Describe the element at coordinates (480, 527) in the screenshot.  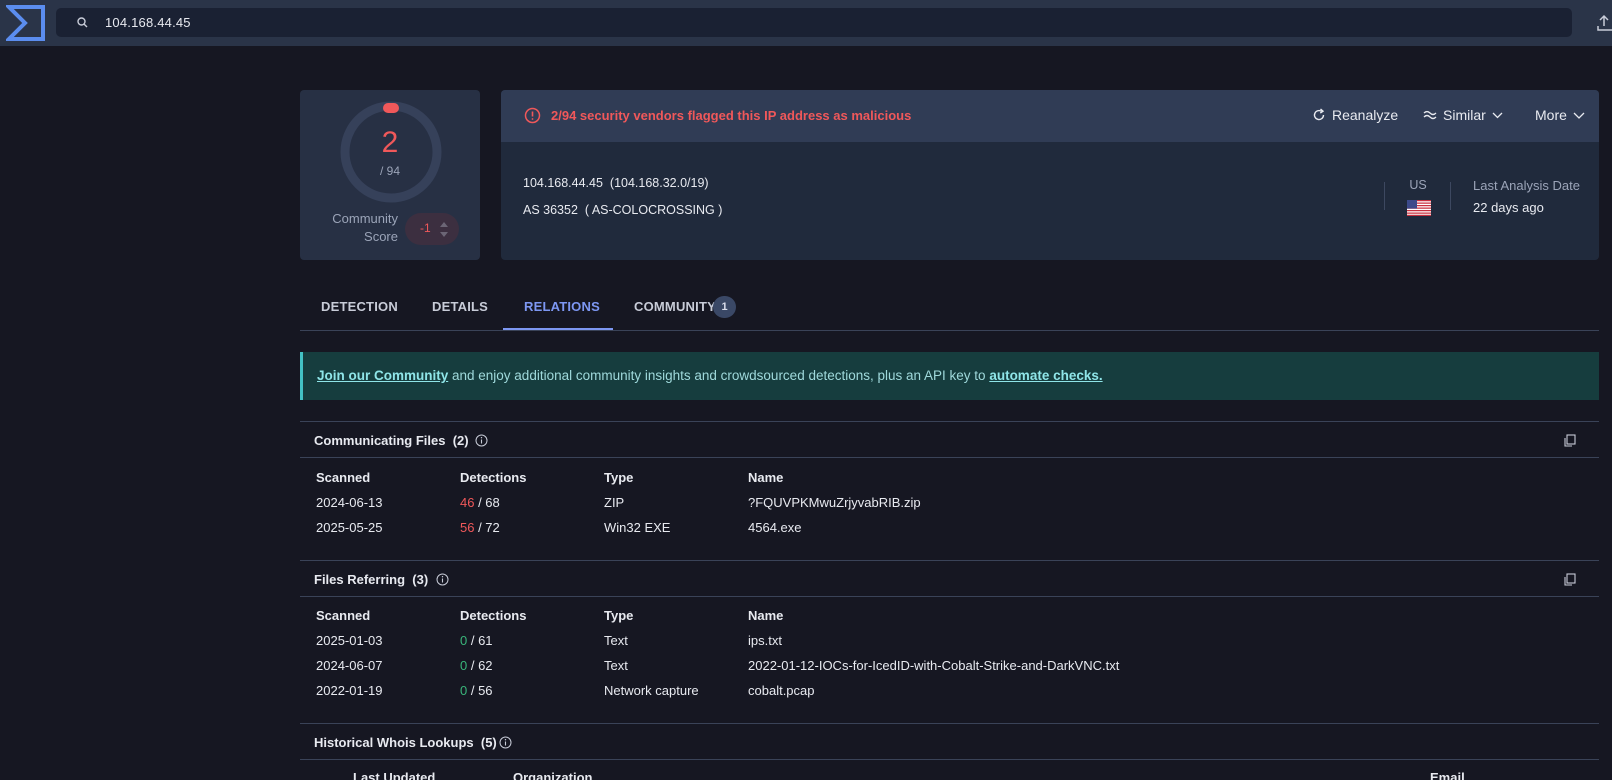
I see `table-cell-detections: 56 / 72` at that location.